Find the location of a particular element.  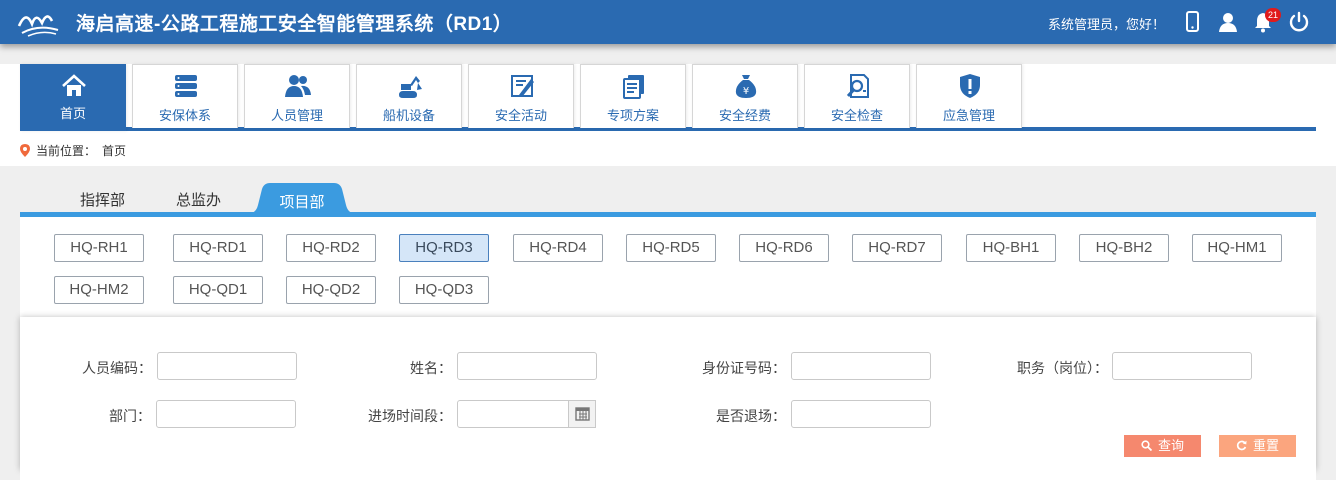

nav-tab-label: 人员管理 is located at coordinates (296, 115).